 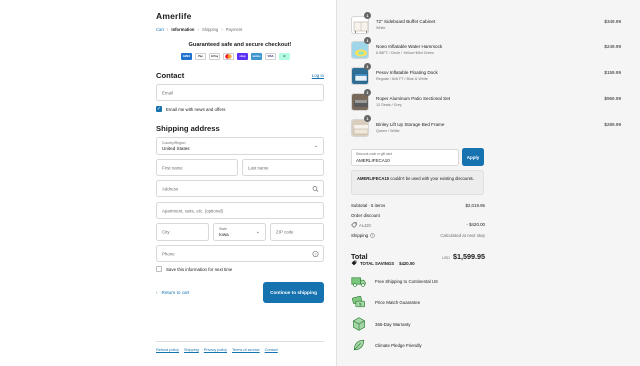 What do you see at coordinates (446, 258) in the screenshot?
I see `currency-code: USD` at bounding box center [446, 258].